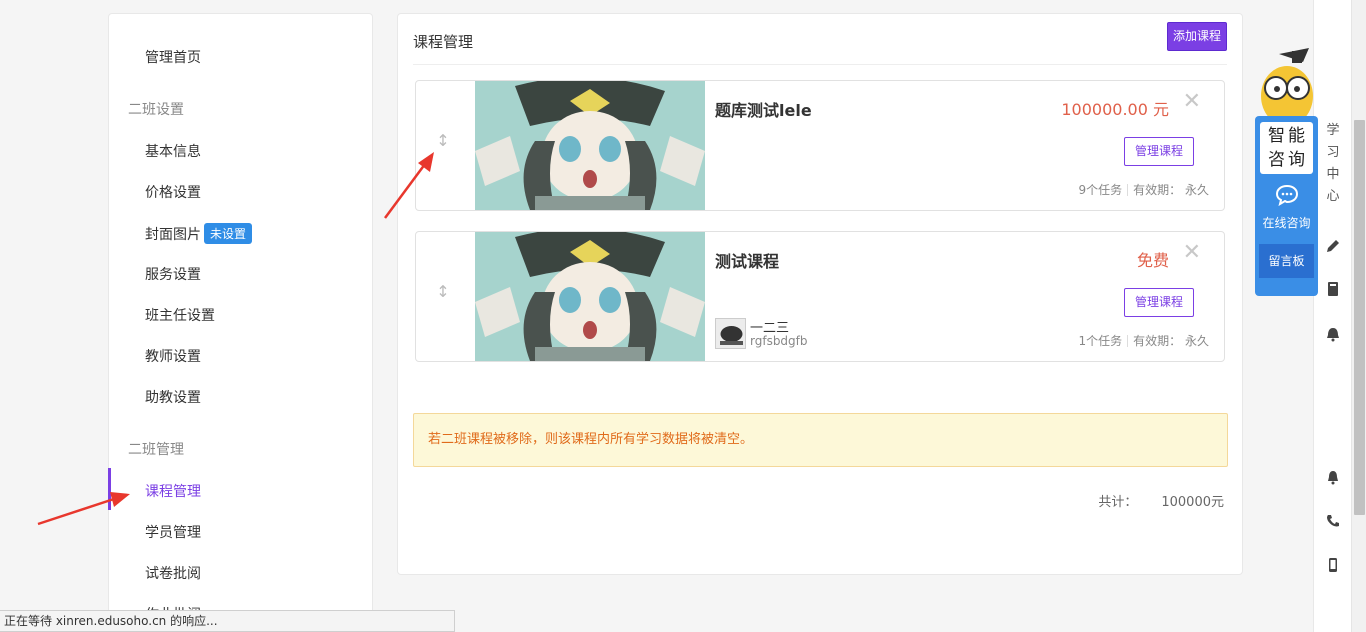 Image resolution: width=1366 pixels, height=632 pixels. I want to click on book-icon, so click(1333, 291).